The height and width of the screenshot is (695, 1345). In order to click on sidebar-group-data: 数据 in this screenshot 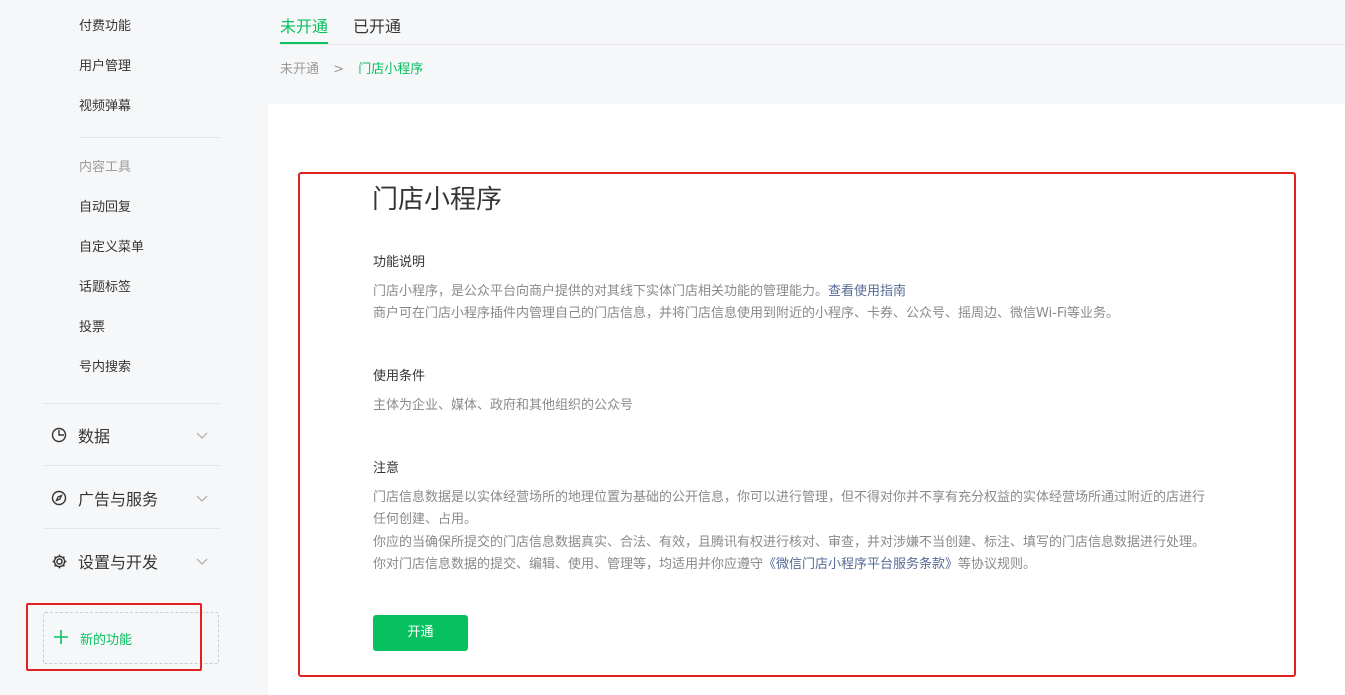, I will do `click(135, 435)`.